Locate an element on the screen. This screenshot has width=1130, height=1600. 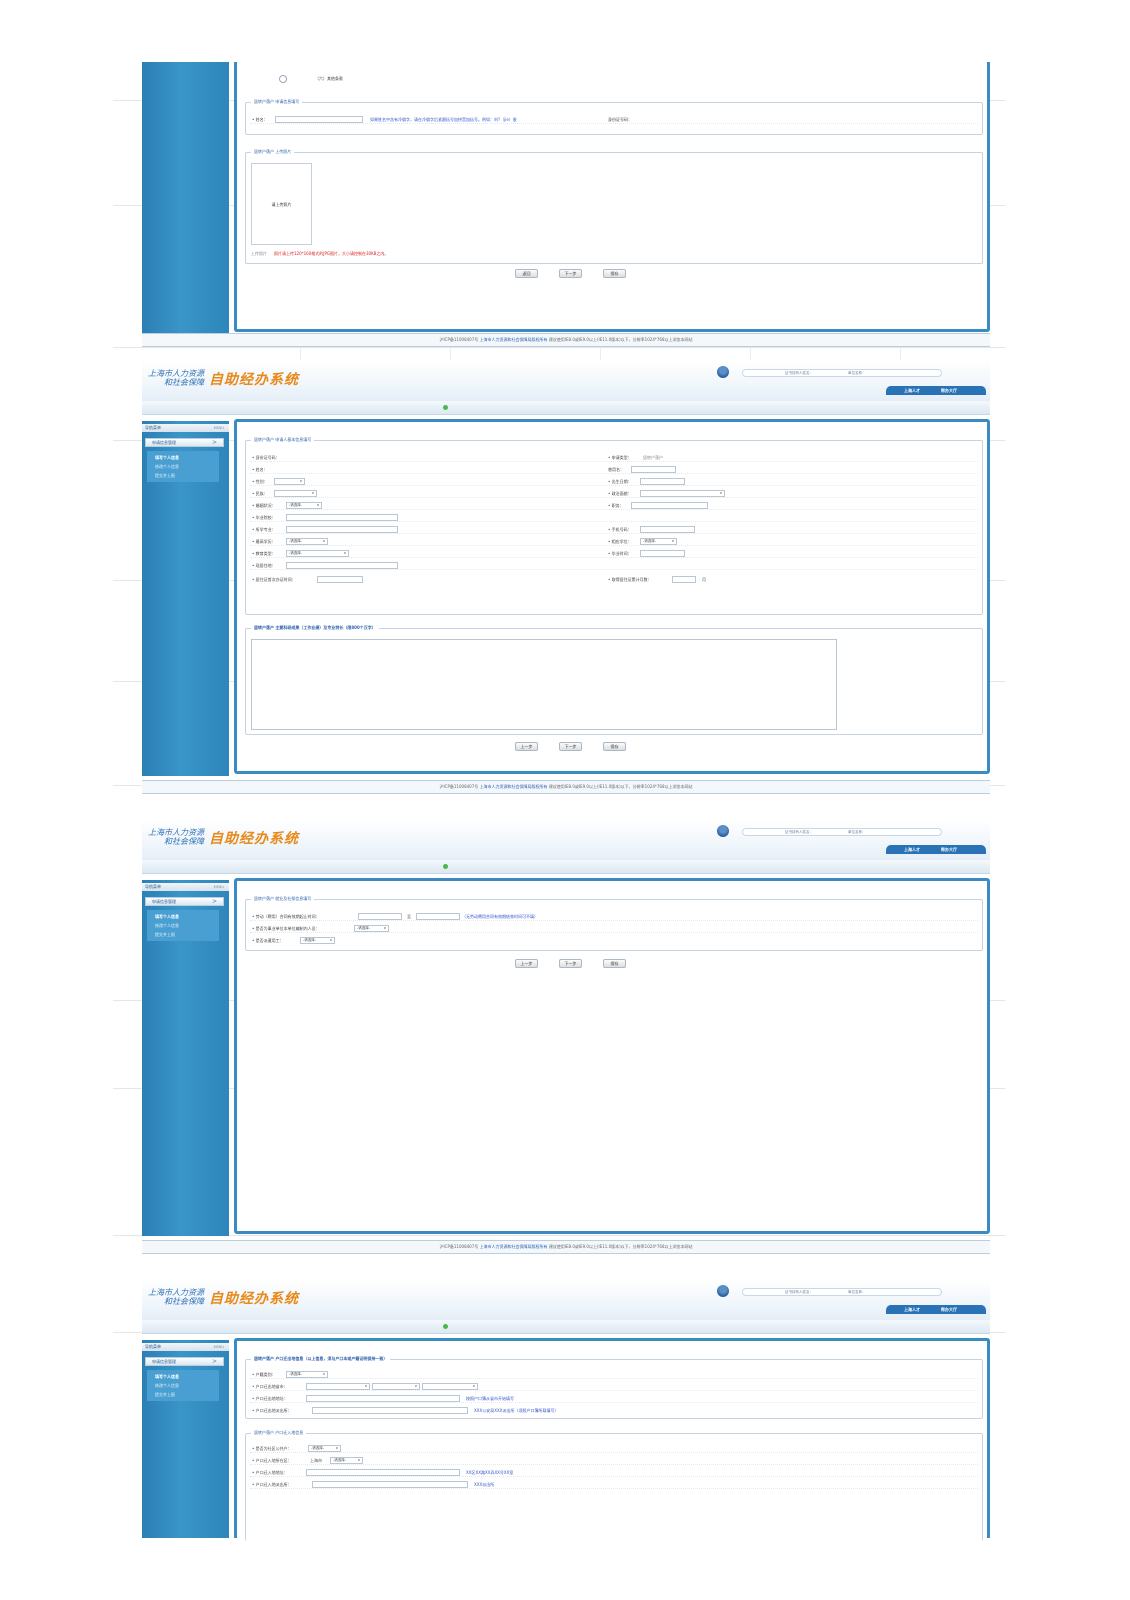
in-addr-input is located at coordinates (383, 1472).